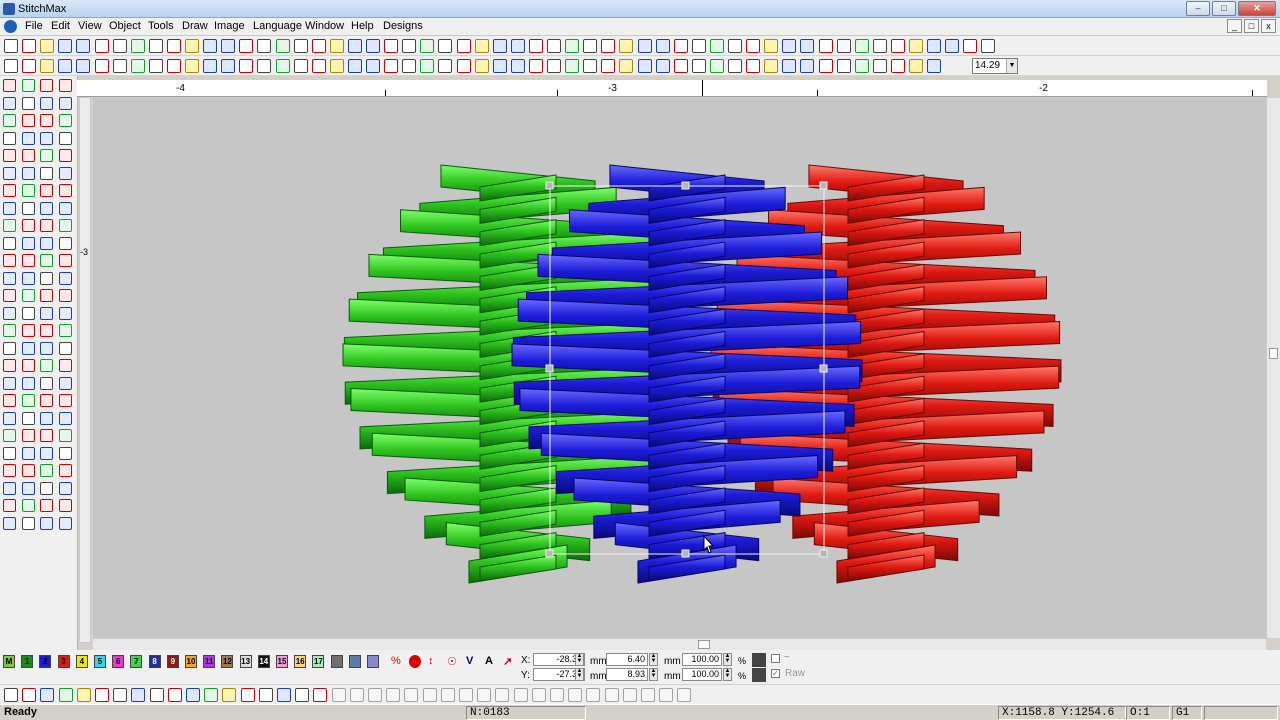 The width and height of the screenshot is (1280, 720). Describe the element at coordinates (1251, 26) in the screenshot. I see `doc-restore-button: □` at that location.